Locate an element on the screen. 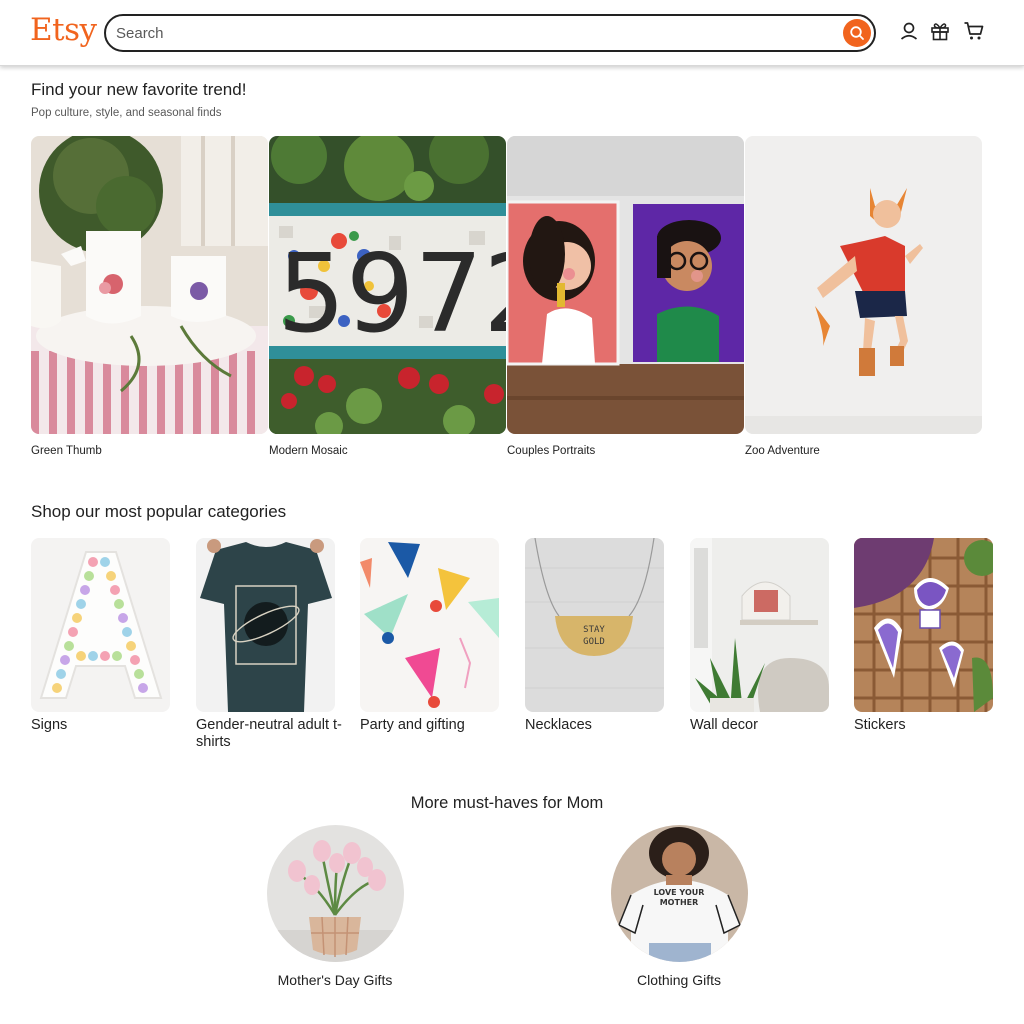  mom-label: Mother's Day Gifts is located at coordinates (335, 980).